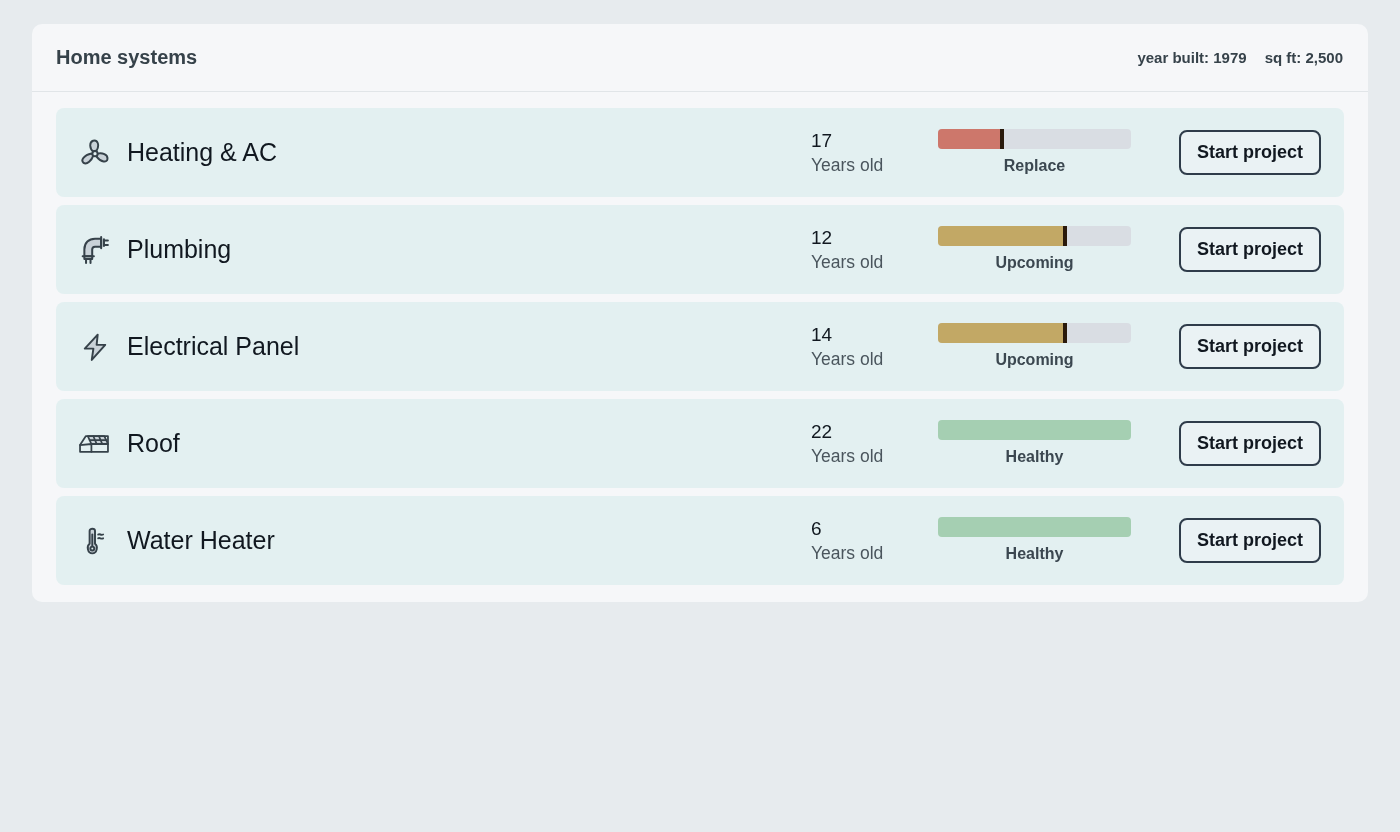 The width and height of the screenshot is (1400, 832). What do you see at coordinates (822, 237) in the screenshot?
I see `age-value: 12` at bounding box center [822, 237].